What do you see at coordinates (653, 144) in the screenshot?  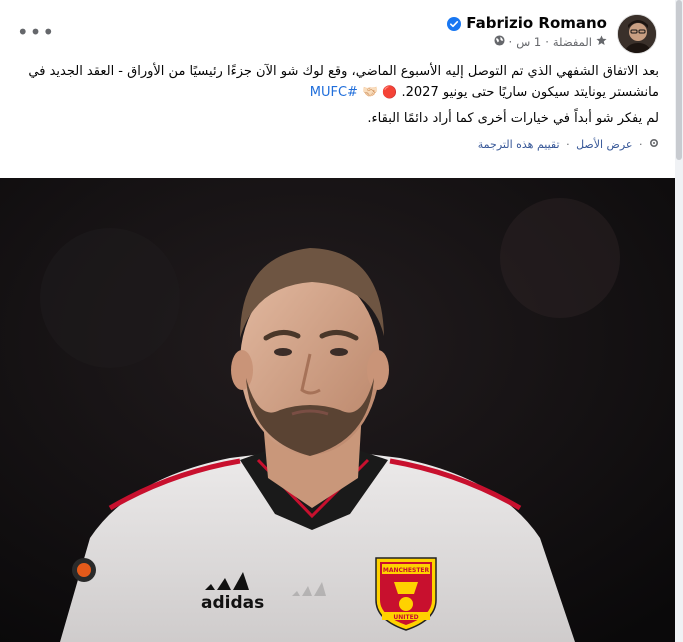 I see `translate-gear-icon` at bounding box center [653, 144].